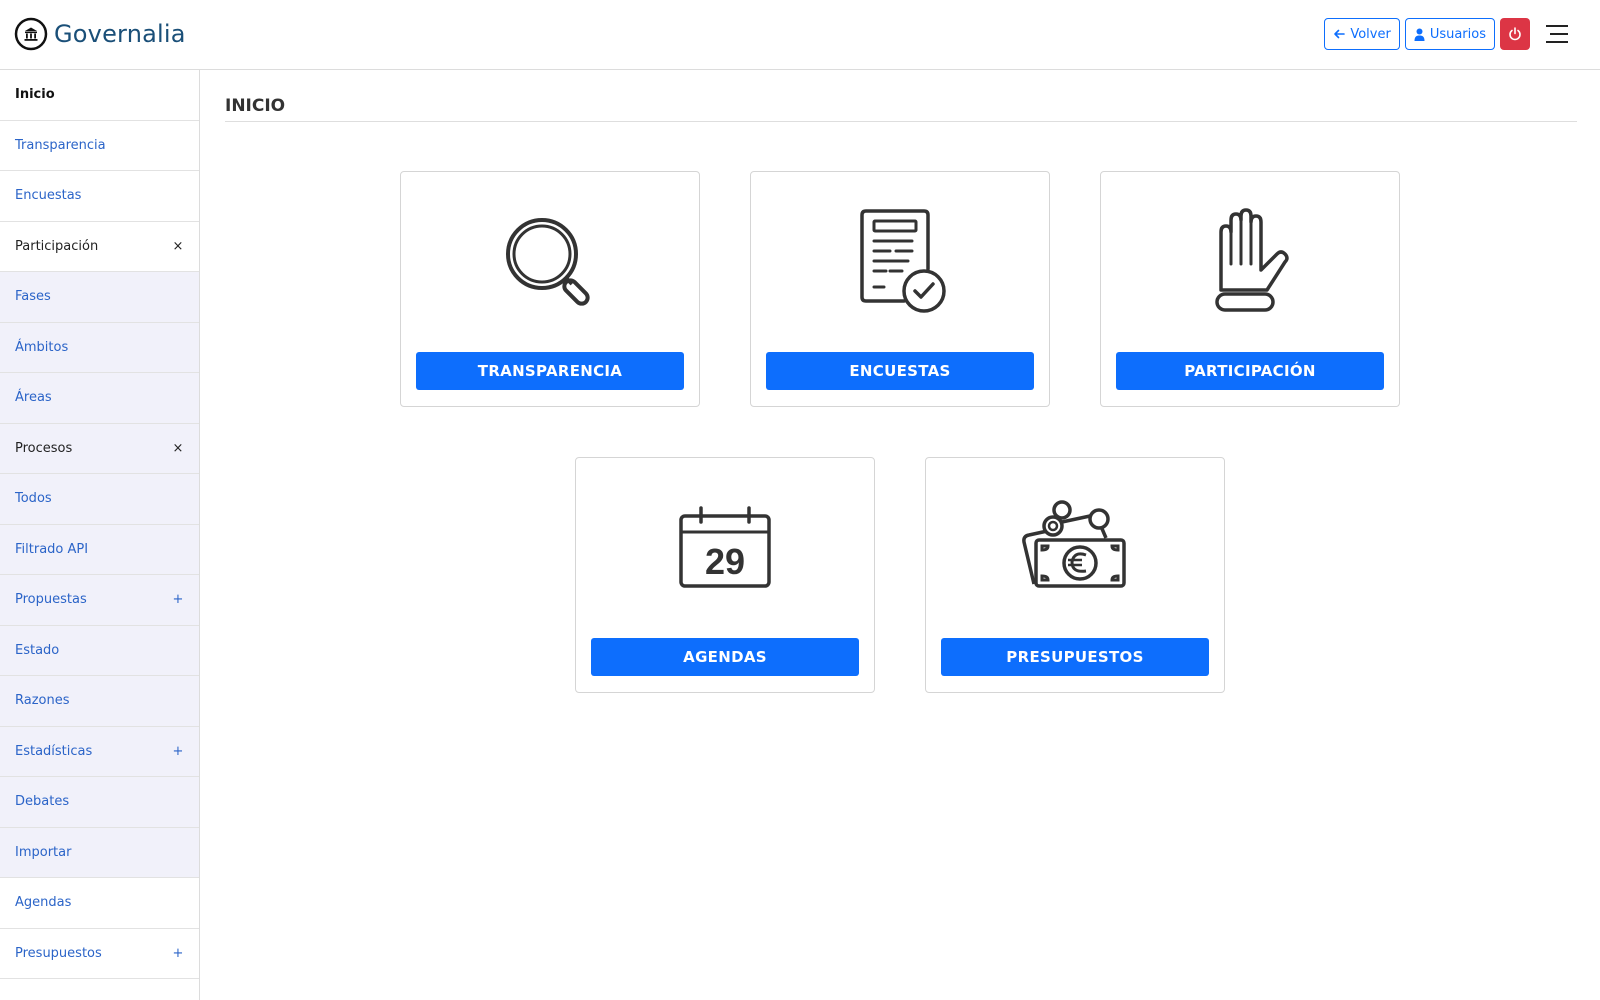 This screenshot has width=1600, height=1000. Describe the element at coordinates (33, 499) in the screenshot. I see `sidebar-item-label: Todos` at that location.